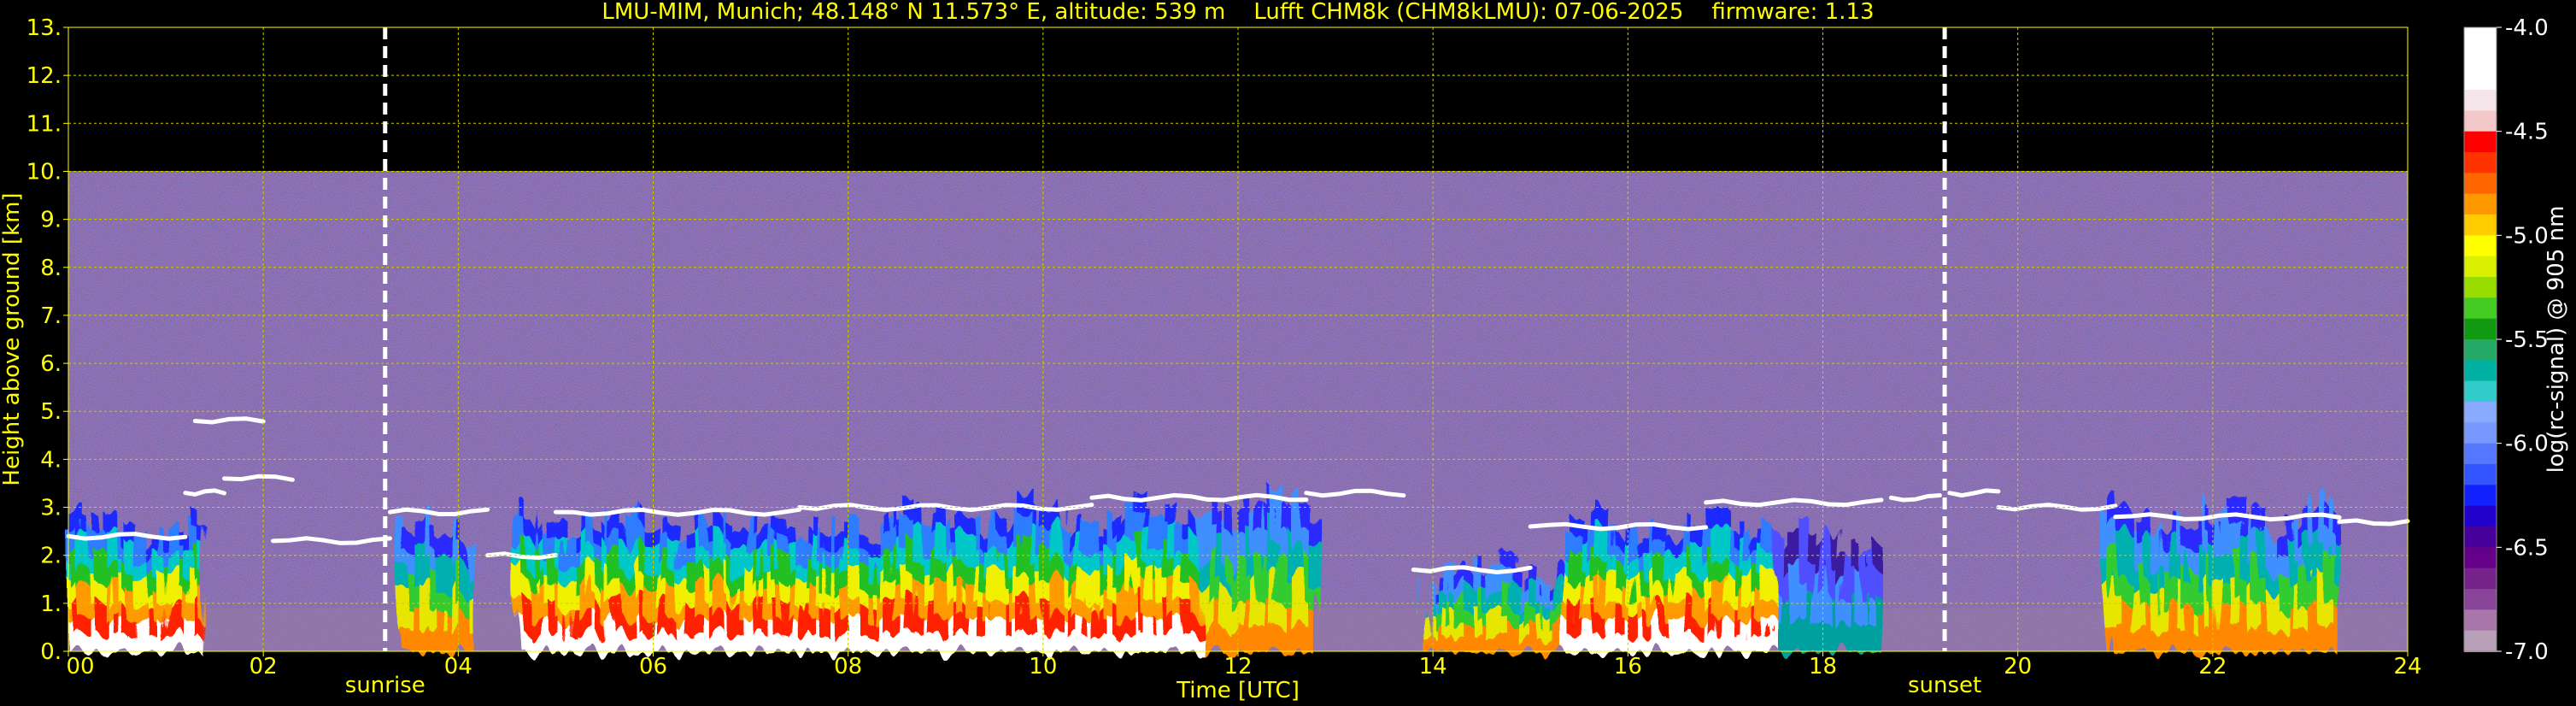 Image resolution: width=2576 pixels, height=706 pixels. What do you see at coordinates (848, 667) in the screenshot?
I see `x-tick-label: 08` at bounding box center [848, 667].